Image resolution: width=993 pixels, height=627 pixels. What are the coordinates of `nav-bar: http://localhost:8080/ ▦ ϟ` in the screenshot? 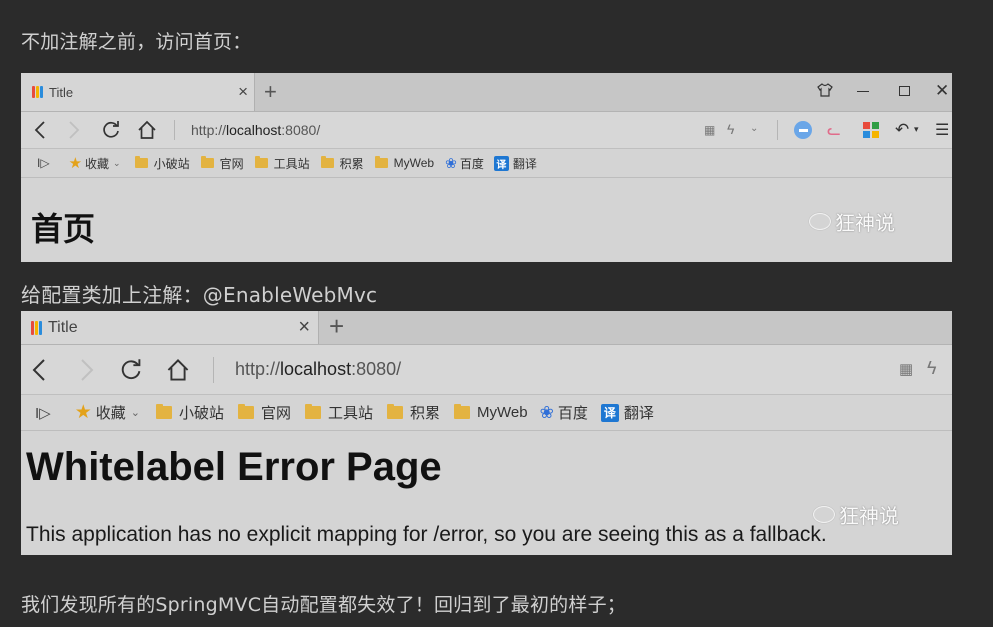 It's located at (486, 370).